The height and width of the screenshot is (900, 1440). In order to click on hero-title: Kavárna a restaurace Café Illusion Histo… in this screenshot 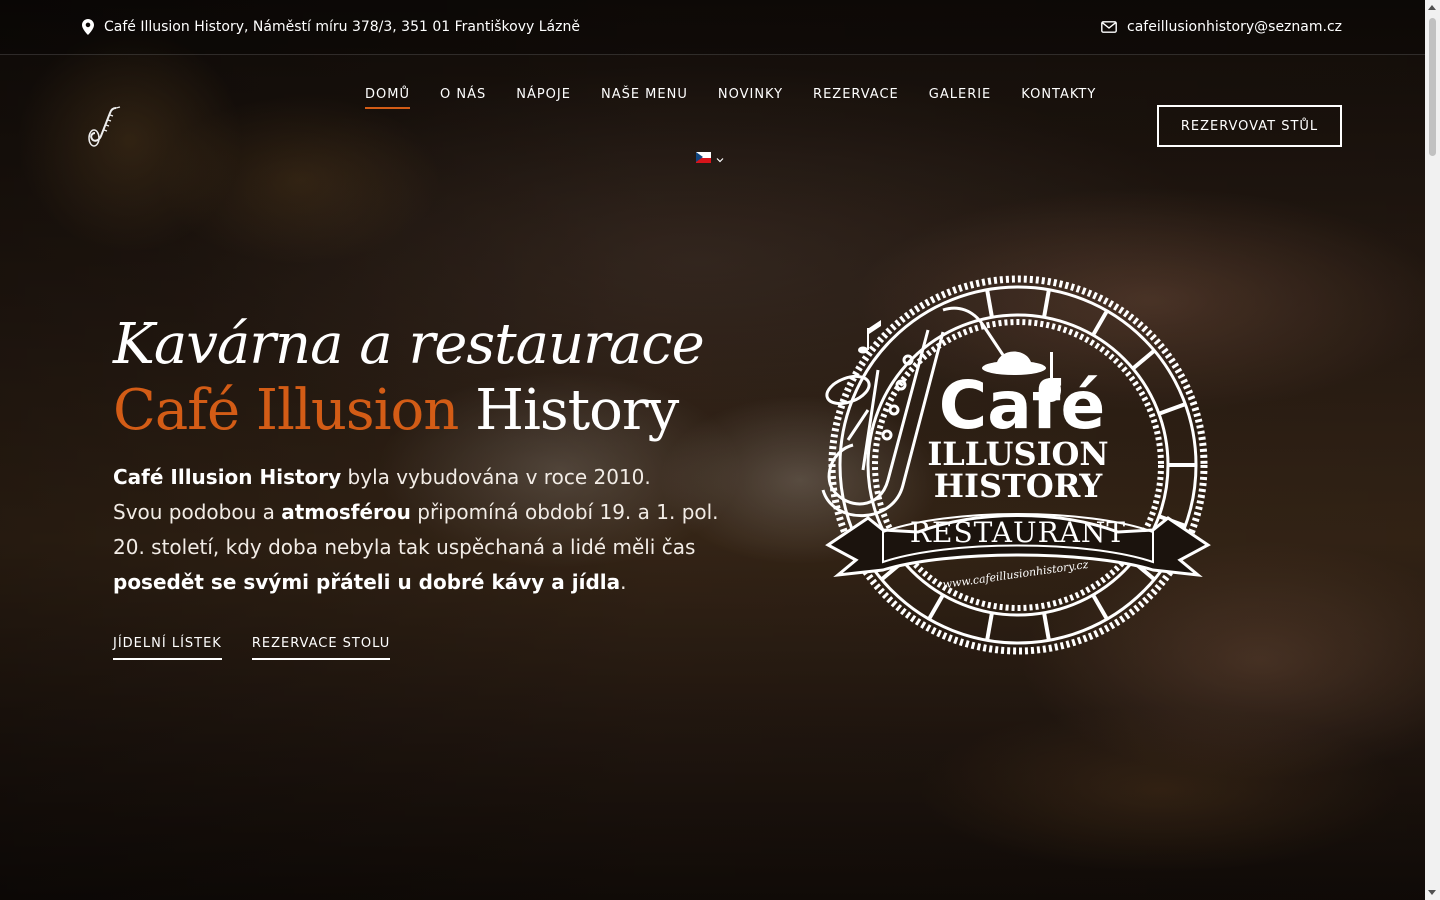, I will do `click(433, 378)`.